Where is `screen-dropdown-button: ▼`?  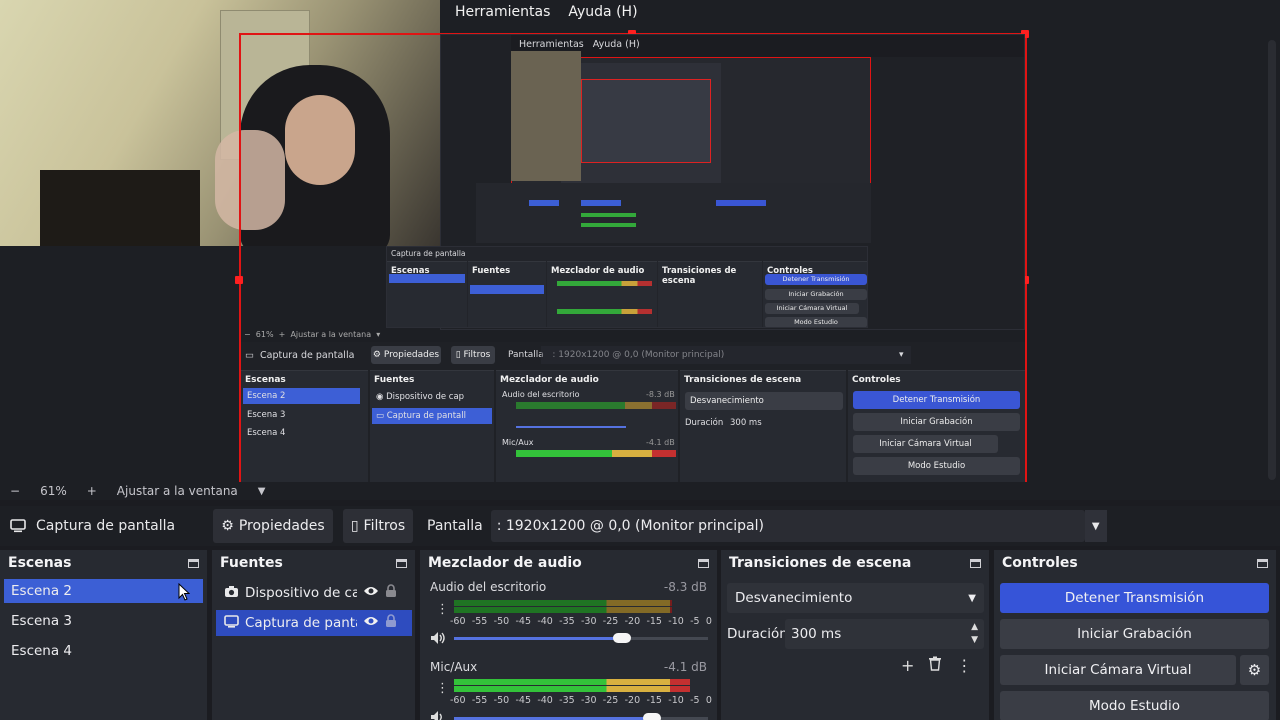
screen-dropdown-button: ▼ is located at coordinates (1095, 526).